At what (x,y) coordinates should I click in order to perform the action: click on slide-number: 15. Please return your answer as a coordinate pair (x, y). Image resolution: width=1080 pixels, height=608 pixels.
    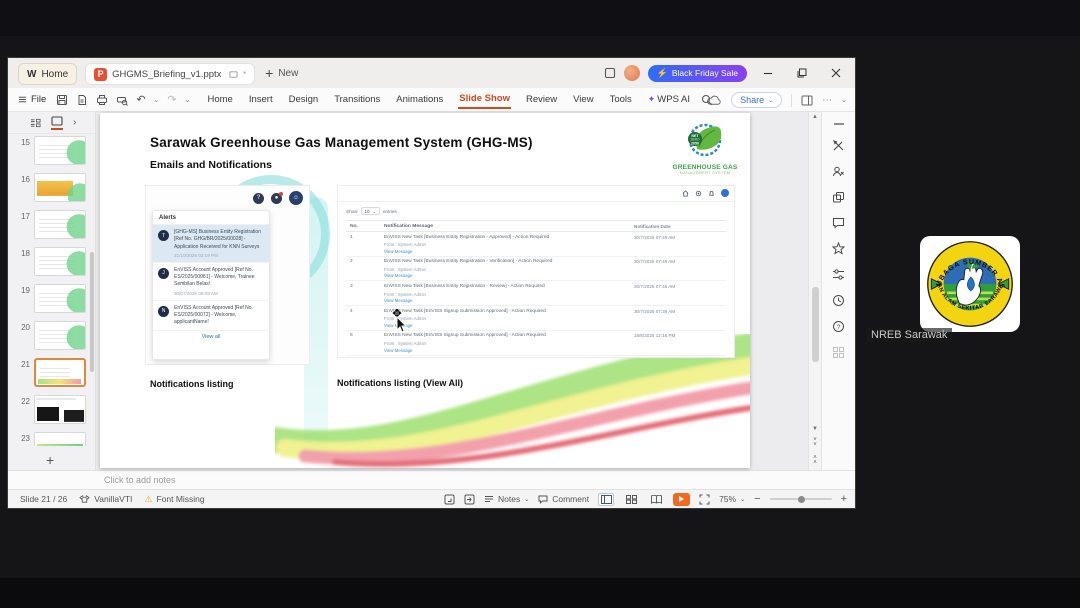
    Looking at the image, I should click on (25, 142).